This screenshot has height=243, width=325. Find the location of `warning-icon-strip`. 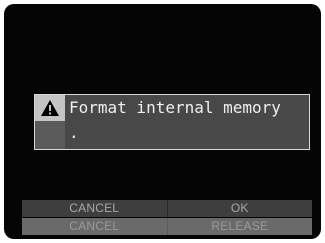

warning-icon-strip is located at coordinates (50, 135).